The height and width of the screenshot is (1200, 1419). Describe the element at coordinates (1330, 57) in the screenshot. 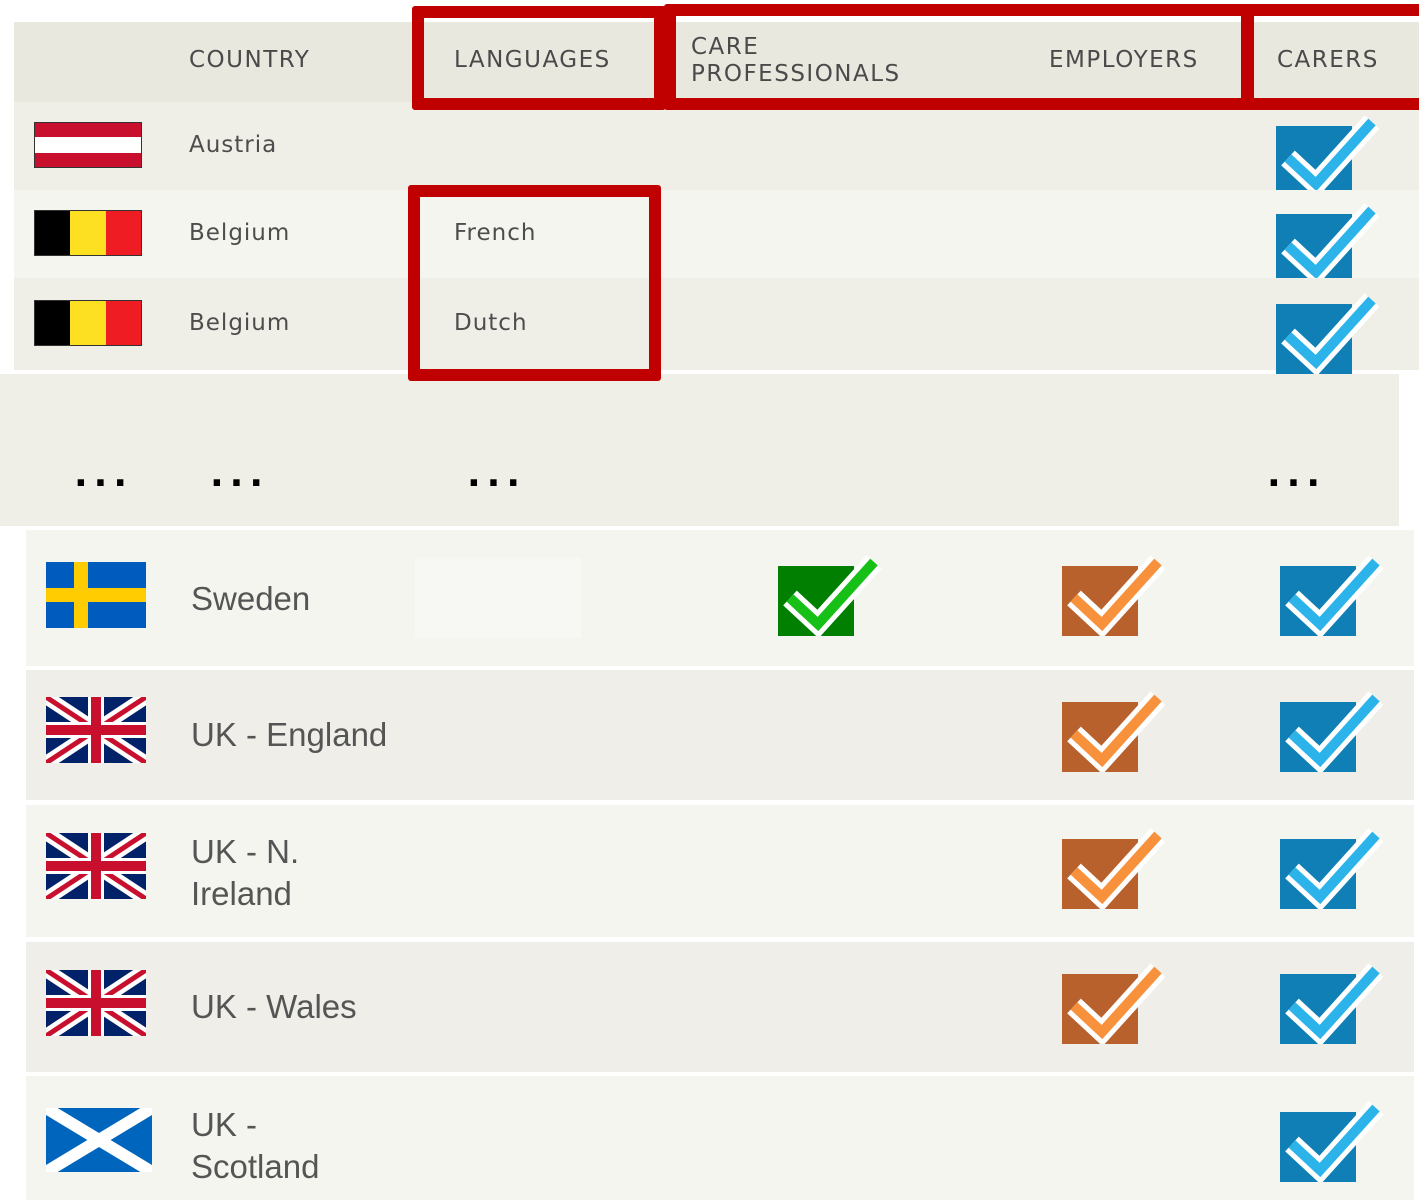

I see `carers-header-highlight` at that location.